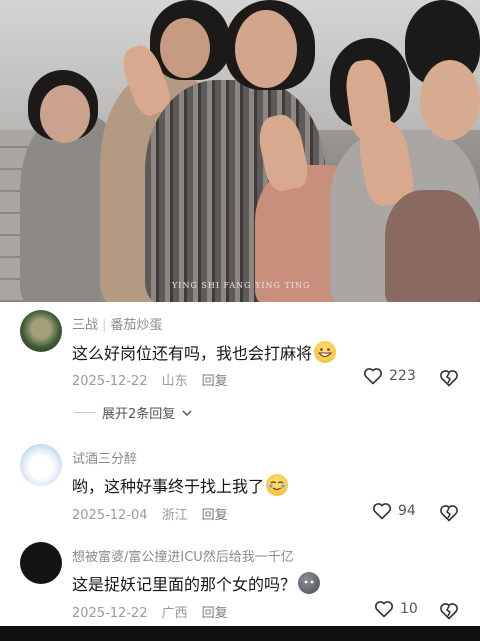 This screenshot has height=641, width=480. What do you see at coordinates (266, 49) in the screenshot?
I see `head-center` at bounding box center [266, 49].